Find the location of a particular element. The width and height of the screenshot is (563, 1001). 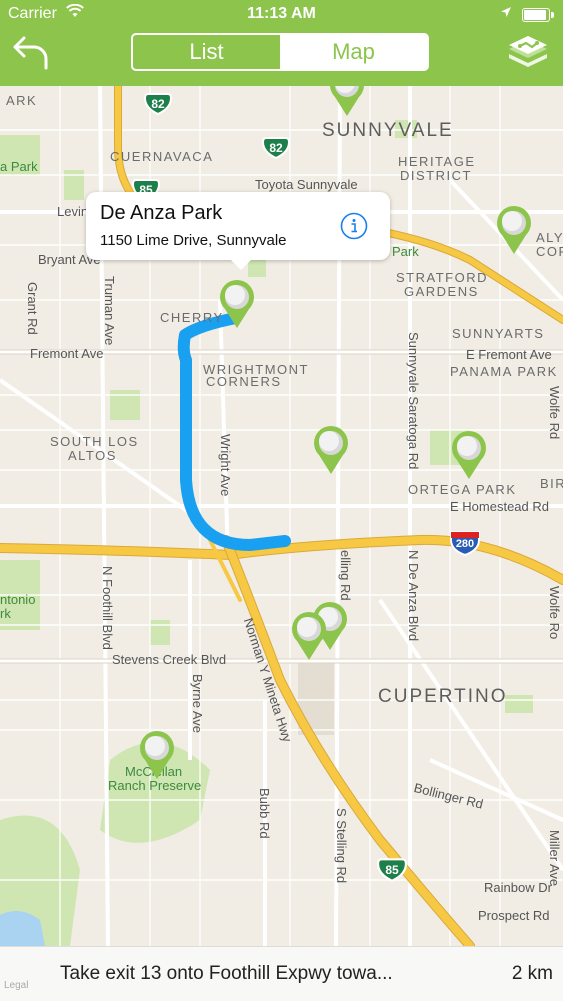

map-label-rk: rk is located at coordinates (5, 613).